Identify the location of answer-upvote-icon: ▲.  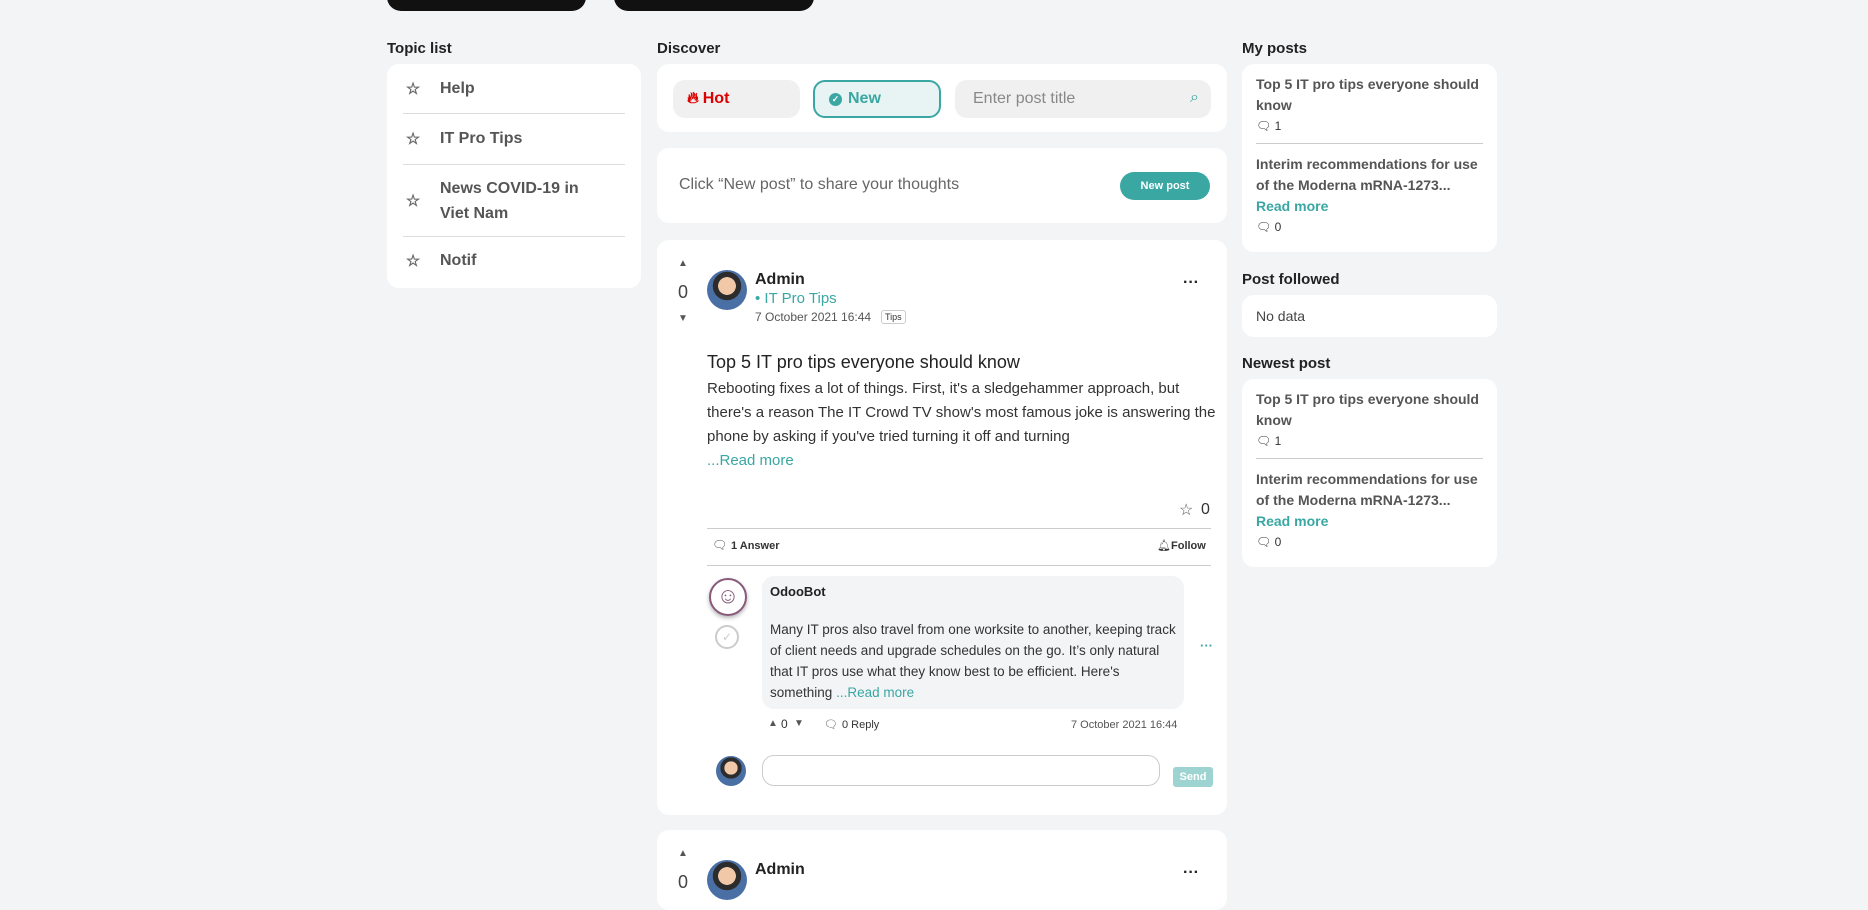
(773, 723).